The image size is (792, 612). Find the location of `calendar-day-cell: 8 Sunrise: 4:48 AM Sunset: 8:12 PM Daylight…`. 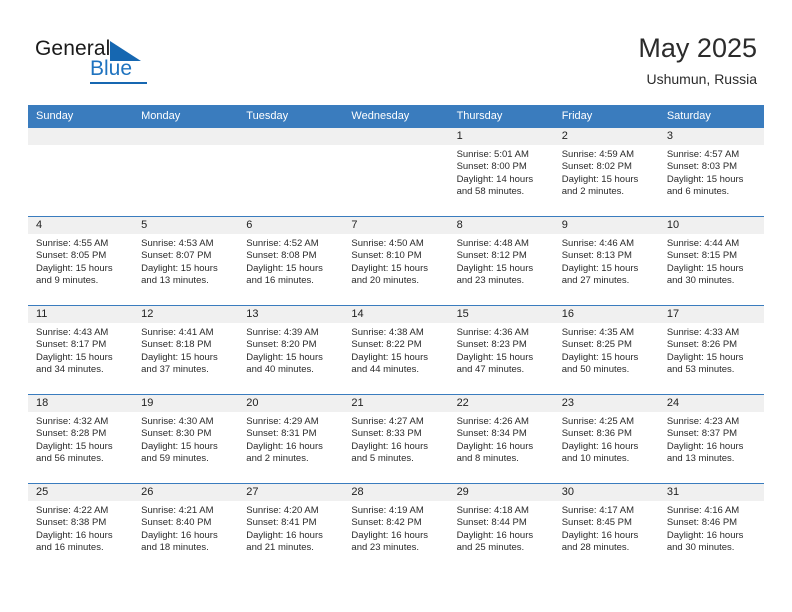

calendar-day-cell: 8 Sunrise: 4:48 AM Sunset: 8:12 PM Daylight… is located at coordinates (501, 261).